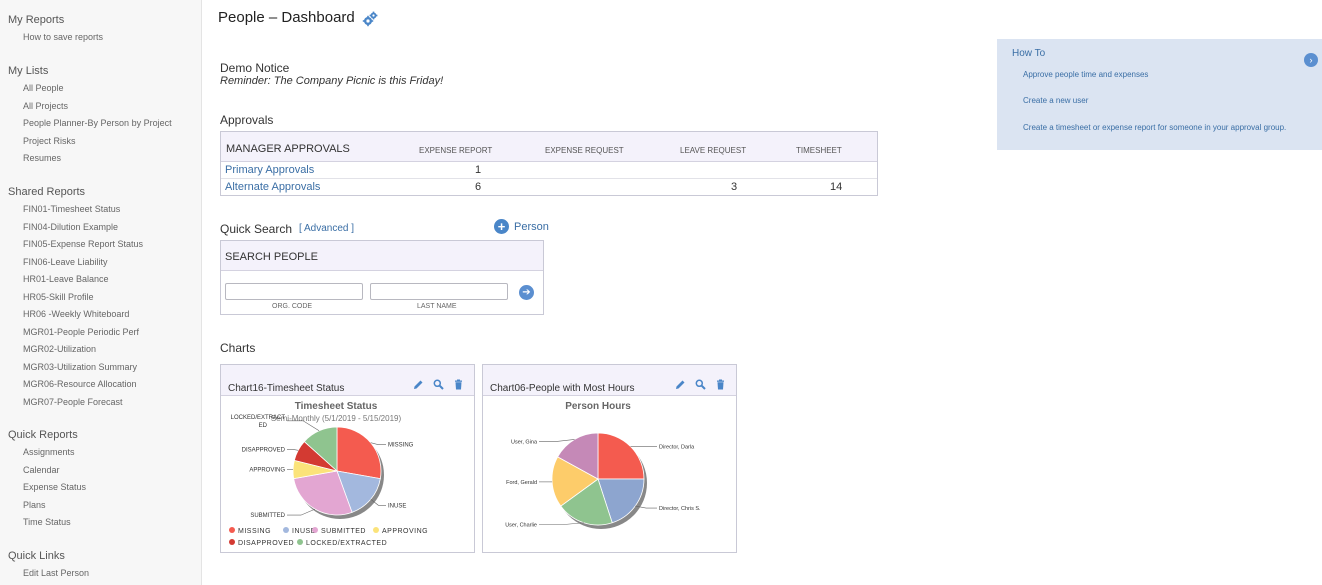 The width and height of the screenshot is (1322, 585). Describe the element at coordinates (598, 406) in the screenshot. I see `chart-title: Person Hours` at that location.